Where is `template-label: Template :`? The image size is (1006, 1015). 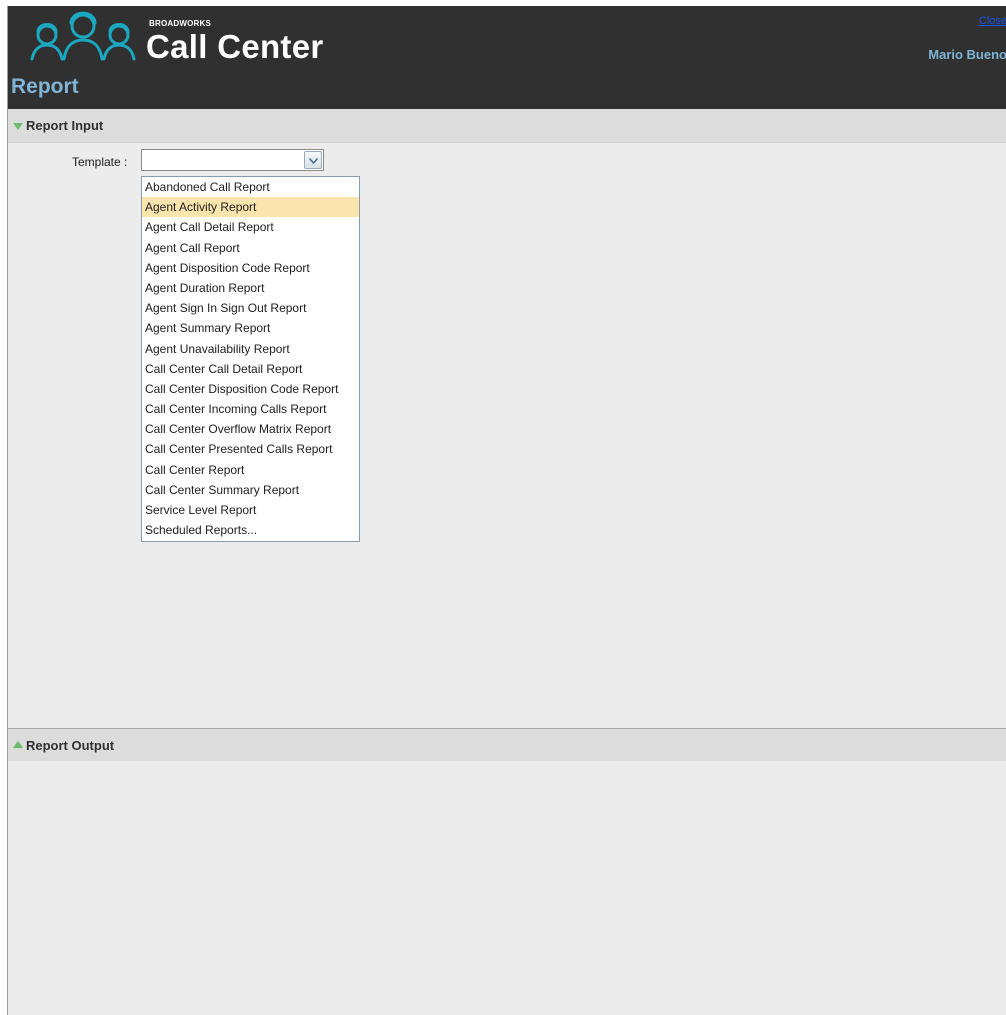 template-label: Template : is located at coordinates (100, 162).